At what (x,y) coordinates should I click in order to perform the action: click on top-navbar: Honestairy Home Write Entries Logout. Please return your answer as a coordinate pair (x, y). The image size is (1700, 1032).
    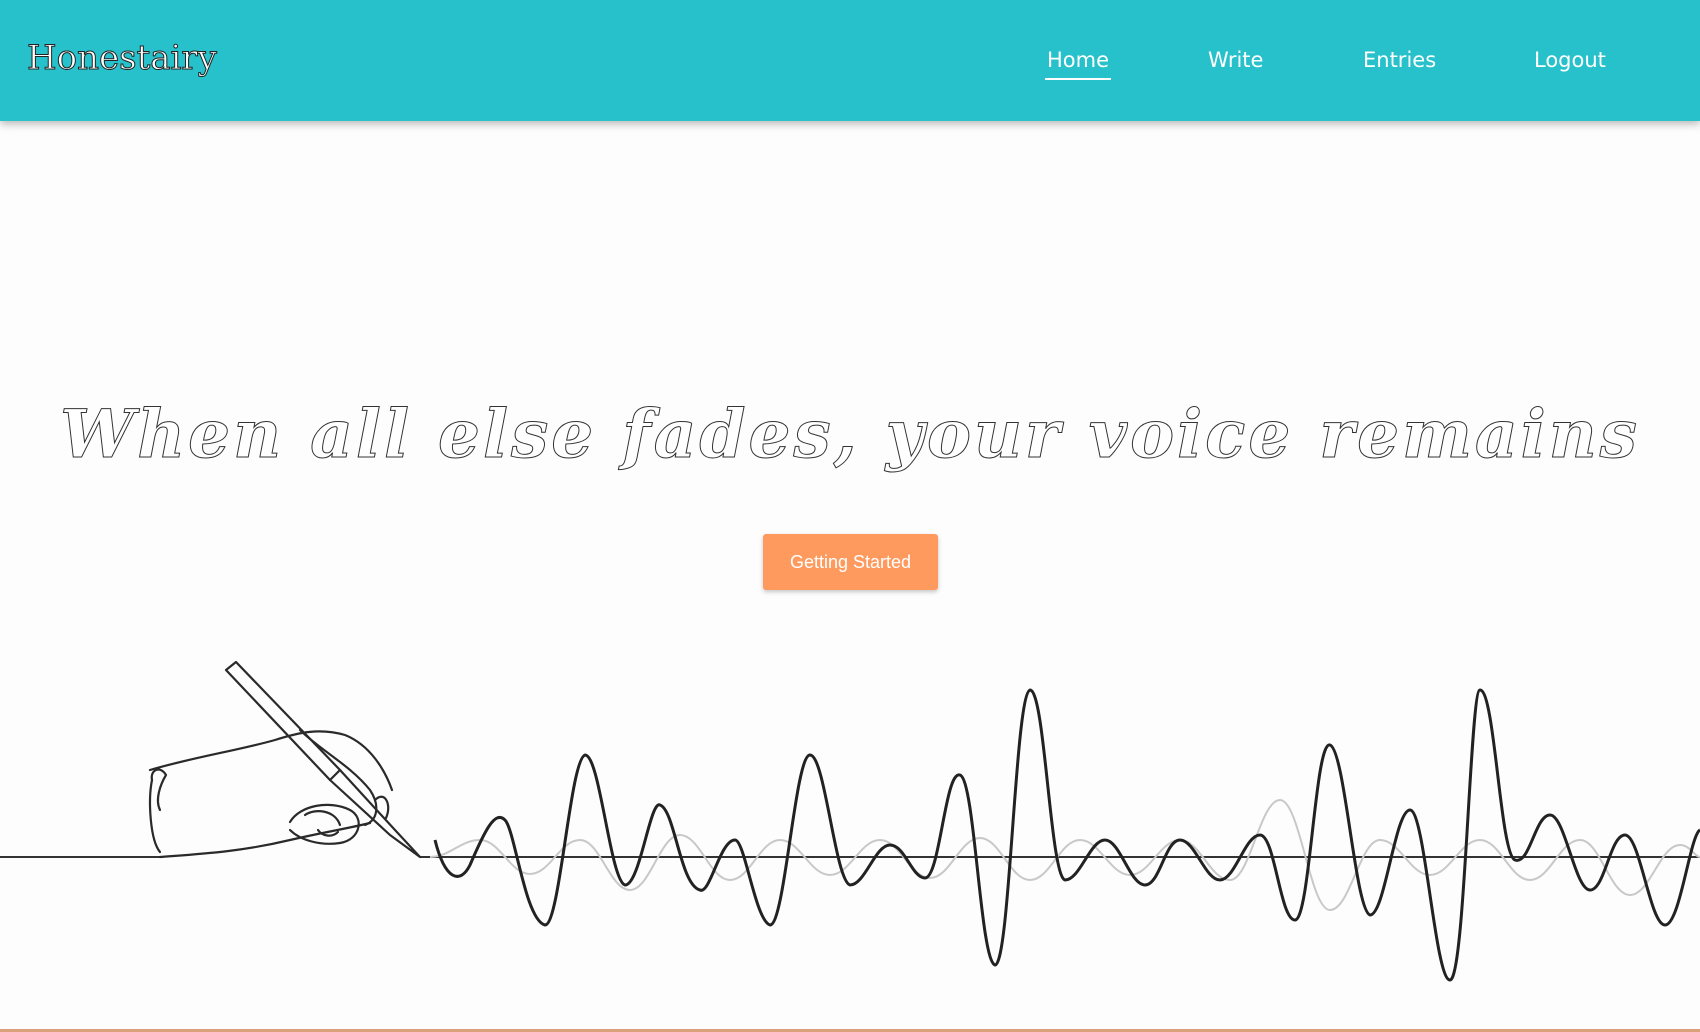
    Looking at the image, I should click on (850, 60).